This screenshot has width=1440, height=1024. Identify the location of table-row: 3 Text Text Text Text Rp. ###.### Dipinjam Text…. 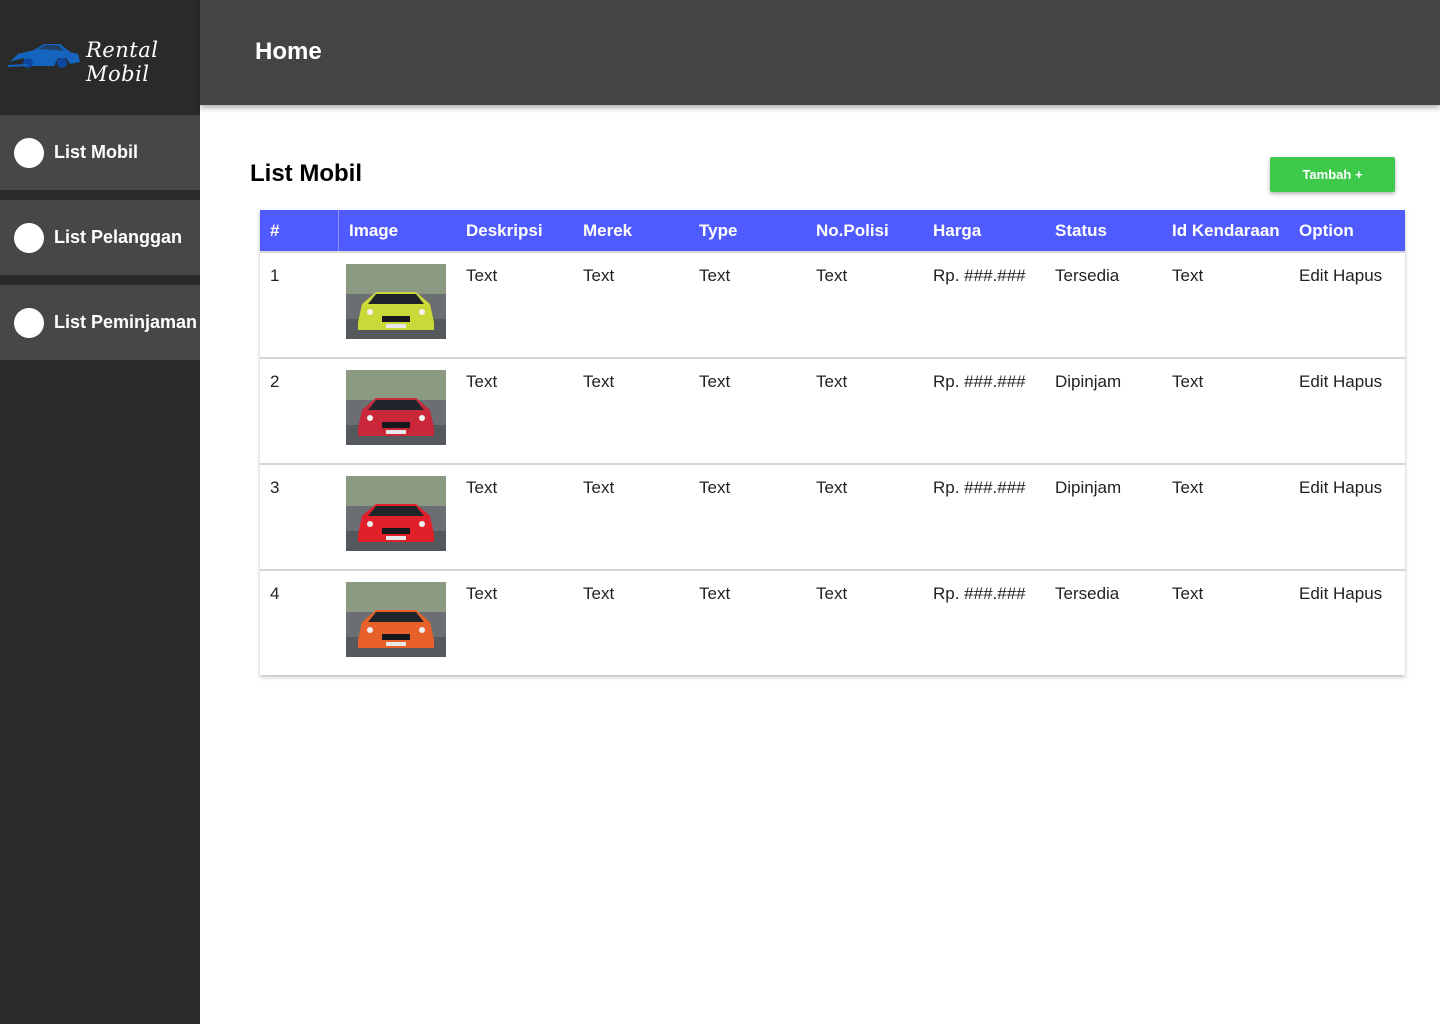
(832, 516).